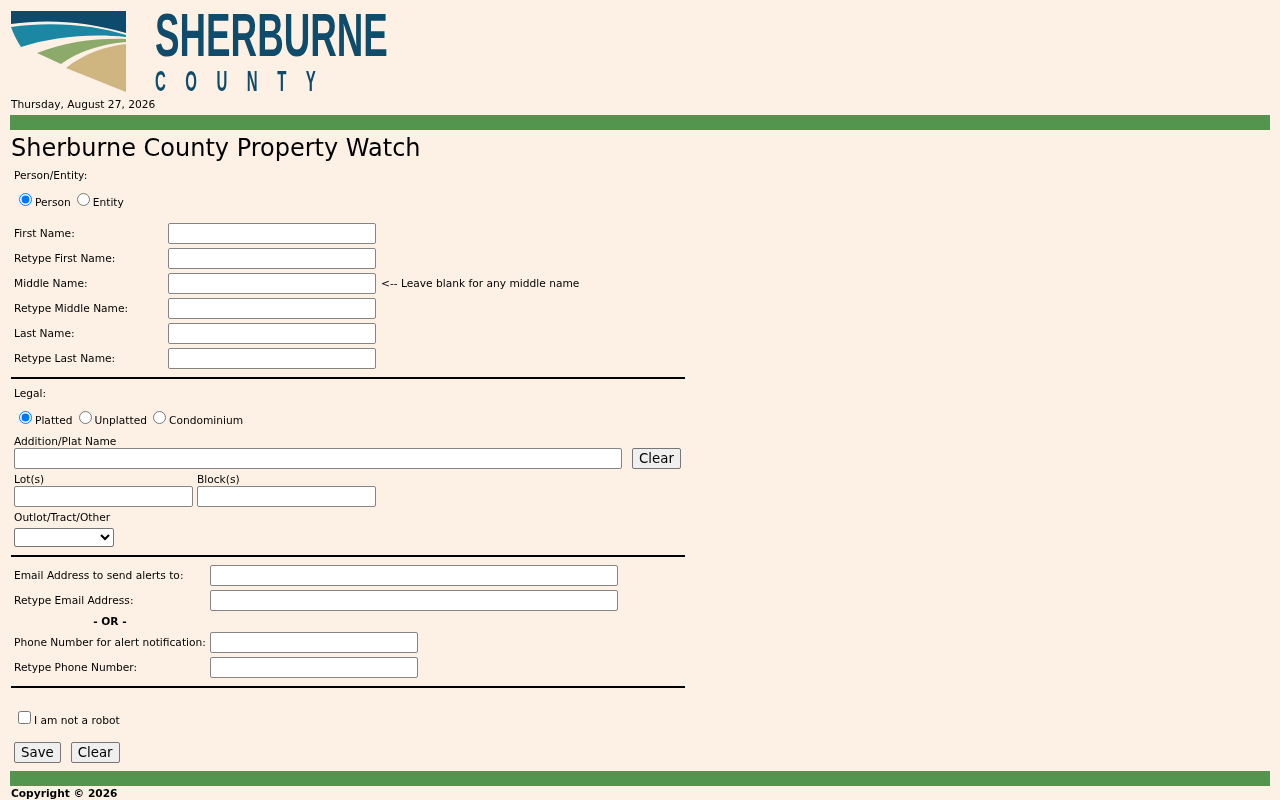  I want to click on logo-subtitle: COUNTY, so click(245, 81).